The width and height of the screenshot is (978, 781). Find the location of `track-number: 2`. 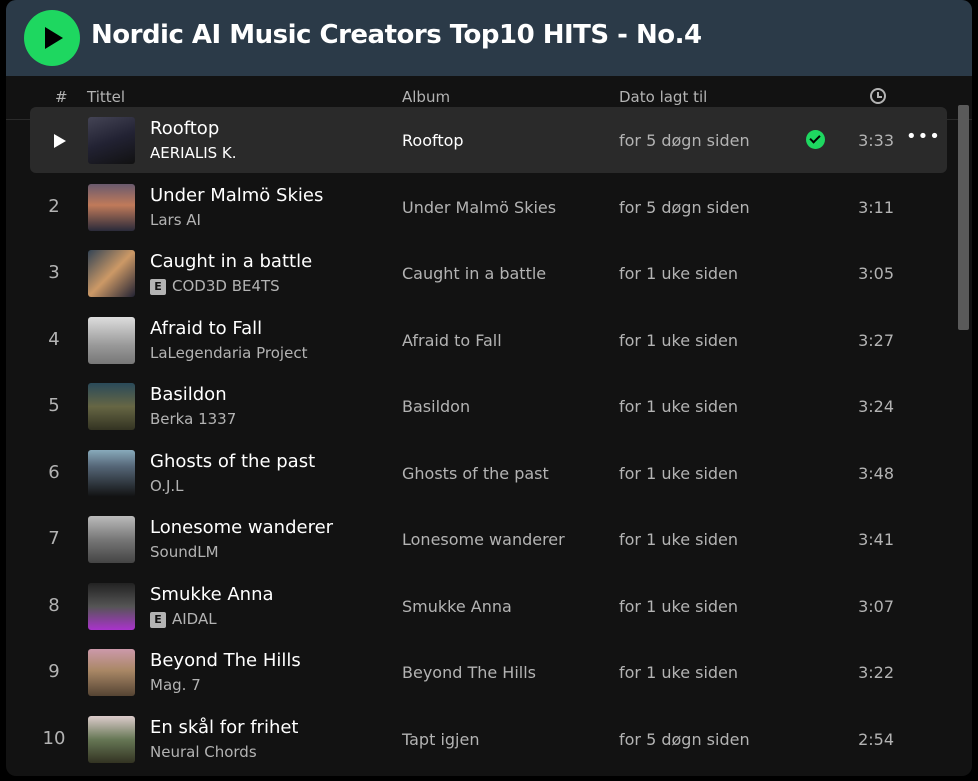

track-number: 2 is located at coordinates (54, 206).